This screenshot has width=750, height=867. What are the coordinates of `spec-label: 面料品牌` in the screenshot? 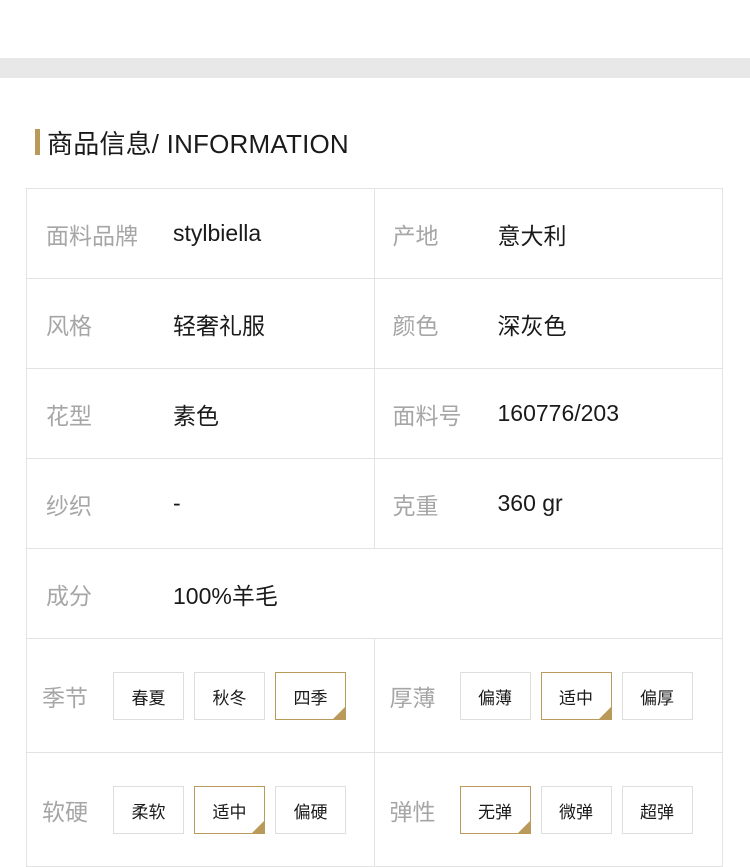 It's located at (92, 235).